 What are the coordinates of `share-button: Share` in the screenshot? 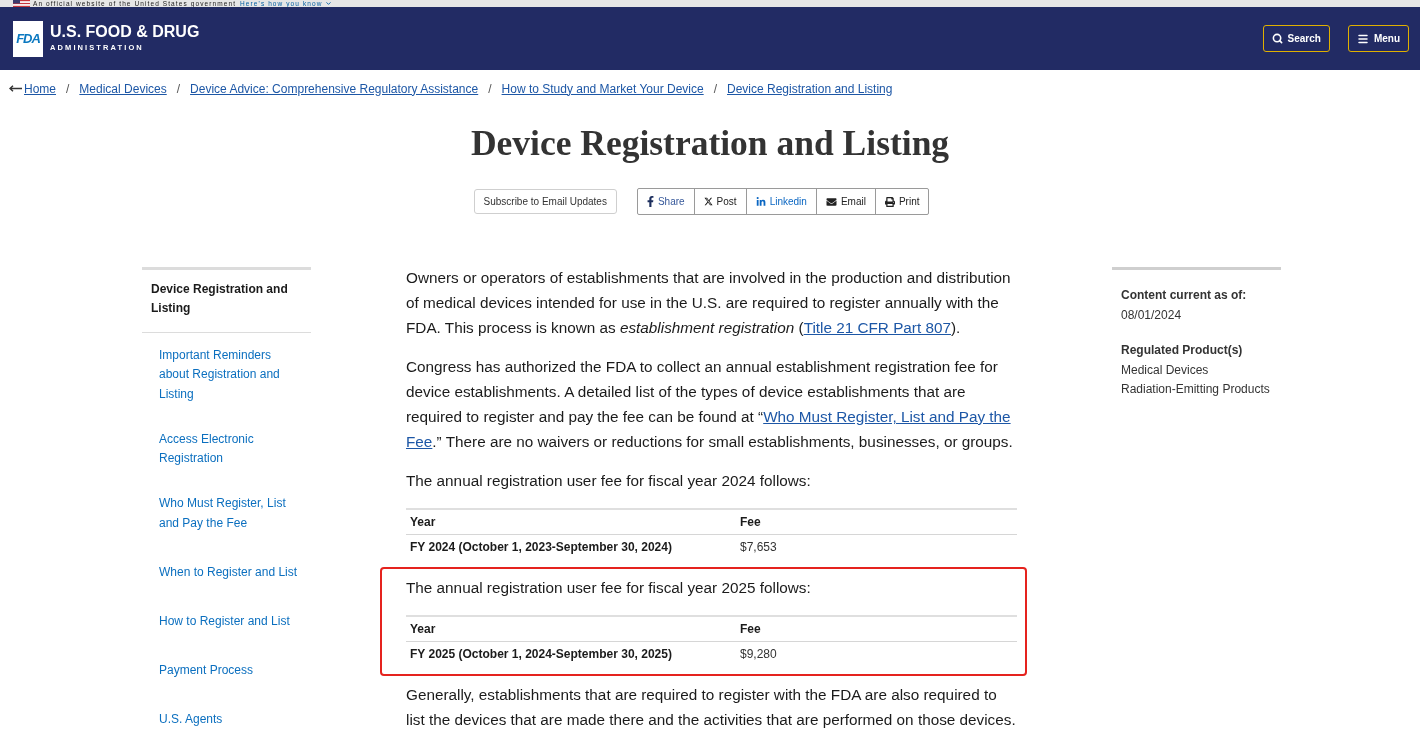 It's located at (666, 201).